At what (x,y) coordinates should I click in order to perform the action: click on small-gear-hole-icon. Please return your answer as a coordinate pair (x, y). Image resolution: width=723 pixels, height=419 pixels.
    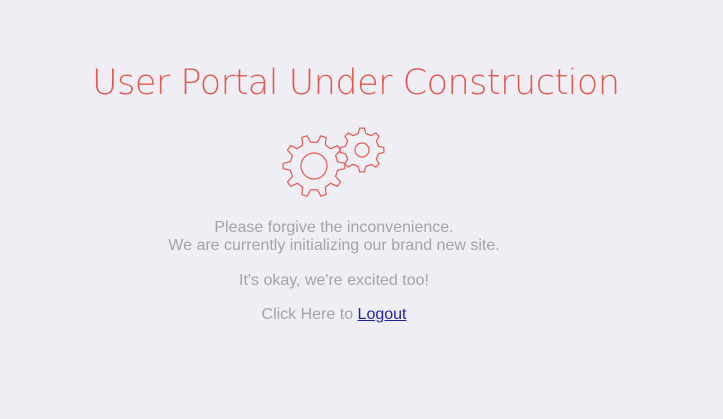
    Looking at the image, I should click on (362, 150).